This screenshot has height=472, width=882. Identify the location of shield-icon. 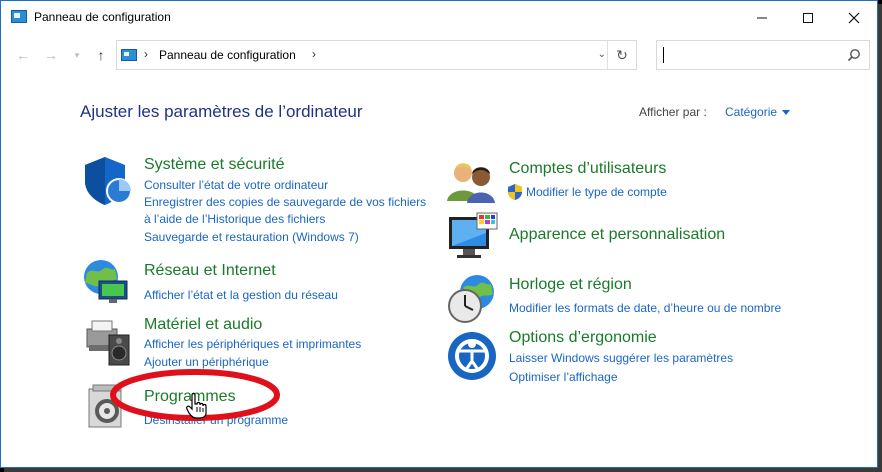
(107, 181).